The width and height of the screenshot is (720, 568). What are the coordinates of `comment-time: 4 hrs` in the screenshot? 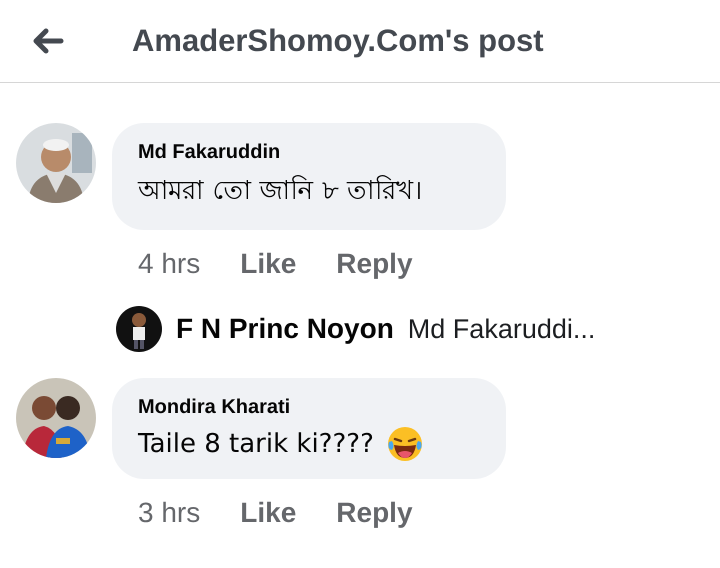 It's located at (169, 264).